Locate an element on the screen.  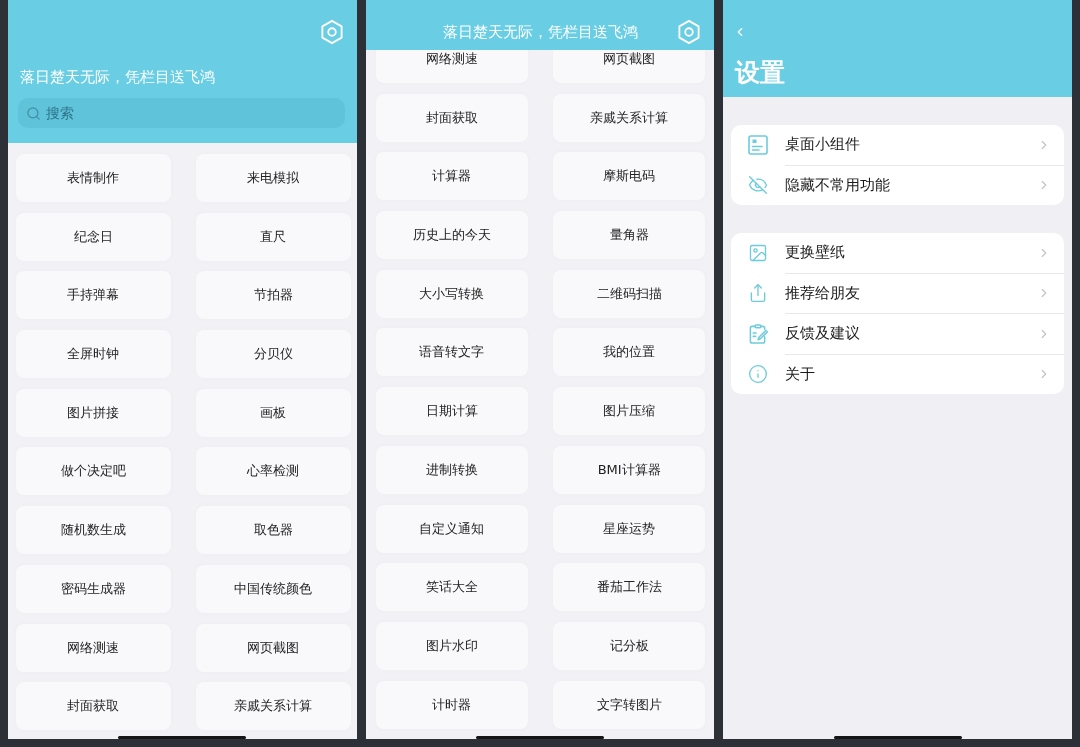
tool-button: 我的位置 is located at coordinates (629, 352).